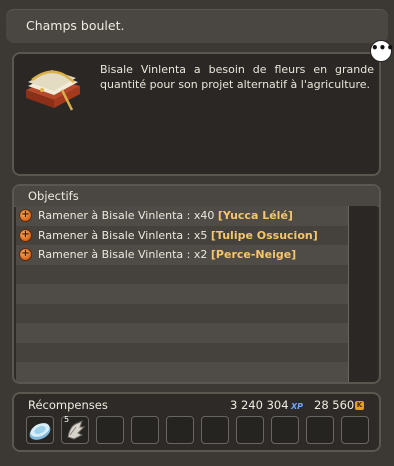 The height and width of the screenshot is (466, 394). Describe the element at coordinates (124, 235) in the screenshot. I see `objective-text: Ramener à Bisale Vinlenta : x5` at that location.